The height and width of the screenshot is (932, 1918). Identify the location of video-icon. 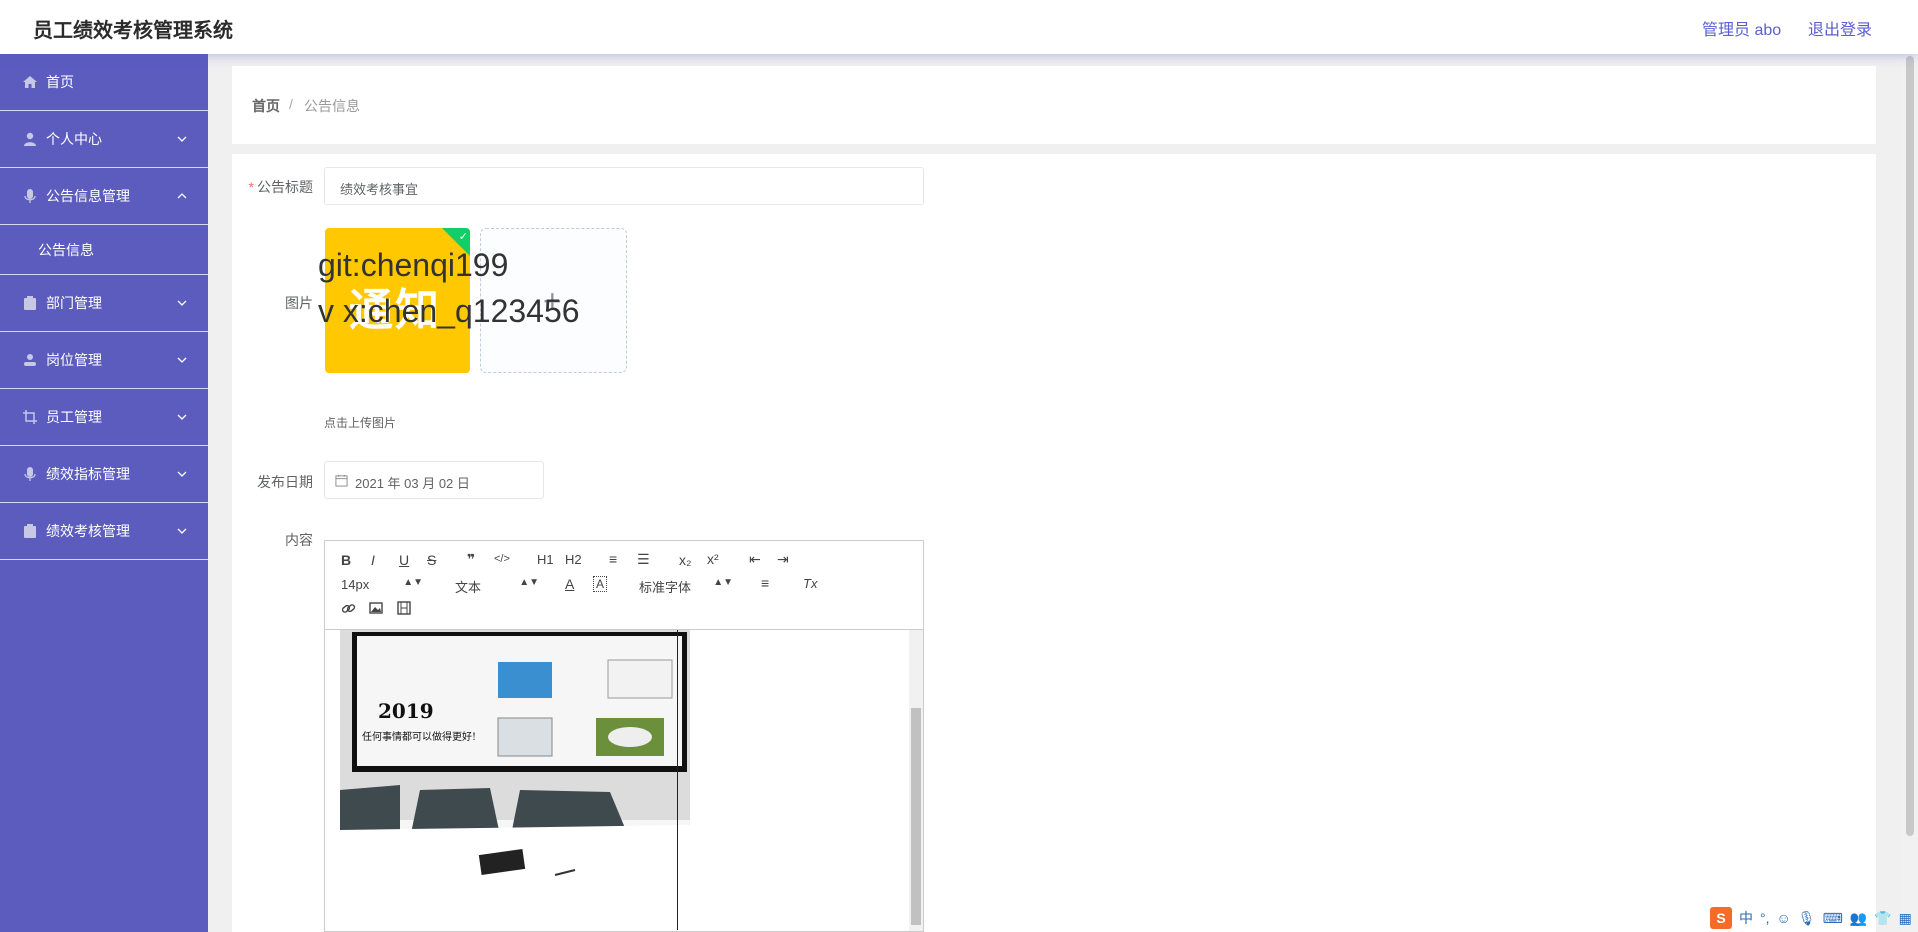
(404, 608).